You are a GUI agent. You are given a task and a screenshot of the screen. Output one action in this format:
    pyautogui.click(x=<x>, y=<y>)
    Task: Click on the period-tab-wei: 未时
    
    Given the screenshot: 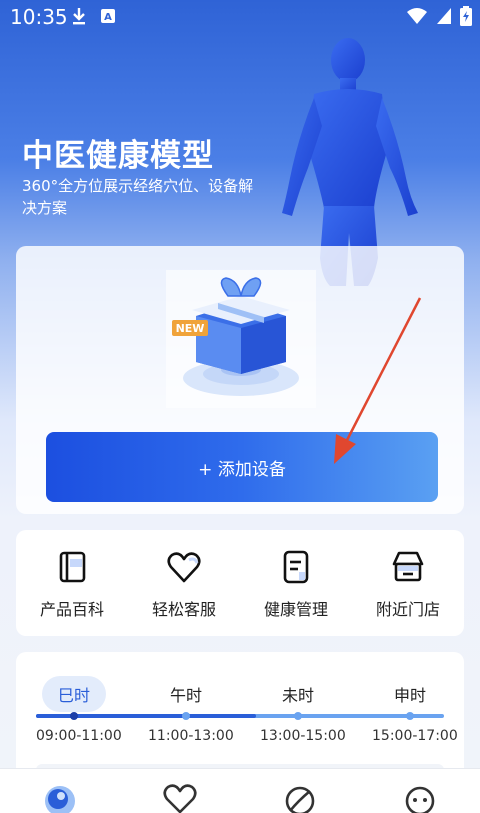 What is the action you would take?
    pyautogui.click(x=298, y=694)
    